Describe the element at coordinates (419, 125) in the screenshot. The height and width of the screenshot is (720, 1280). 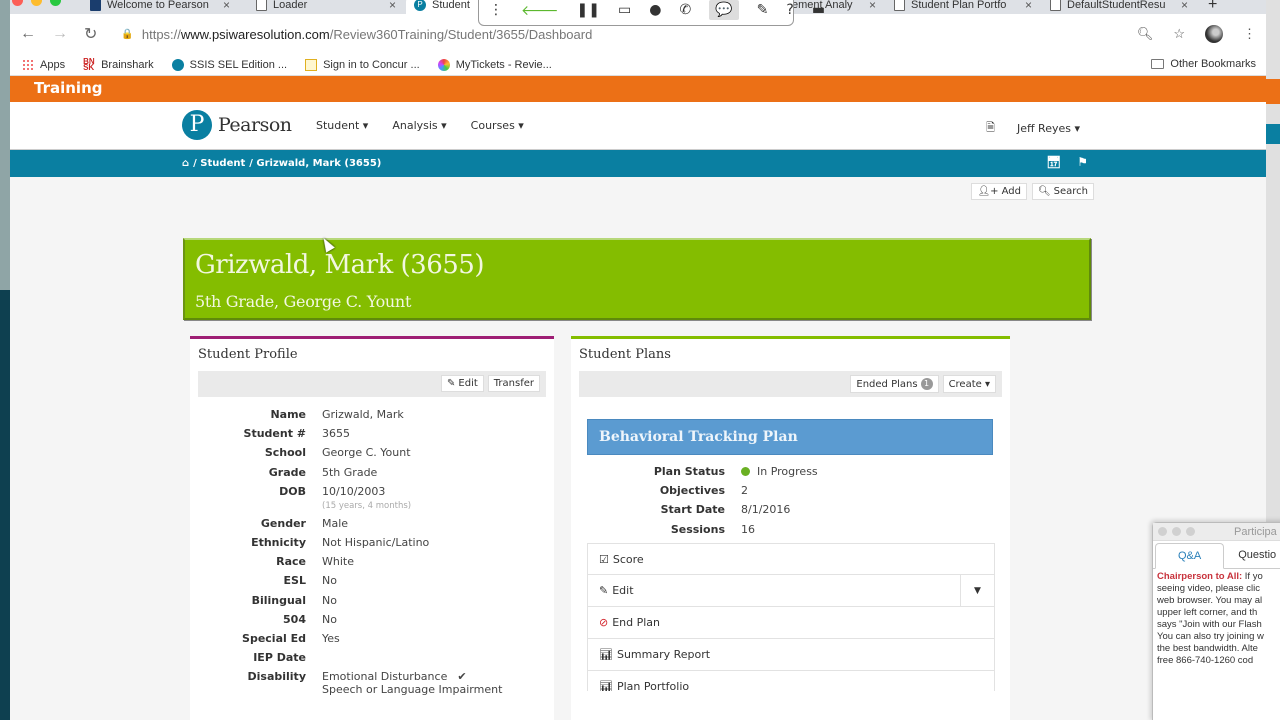
I see `menu-analysis: Analysis ▾` at that location.